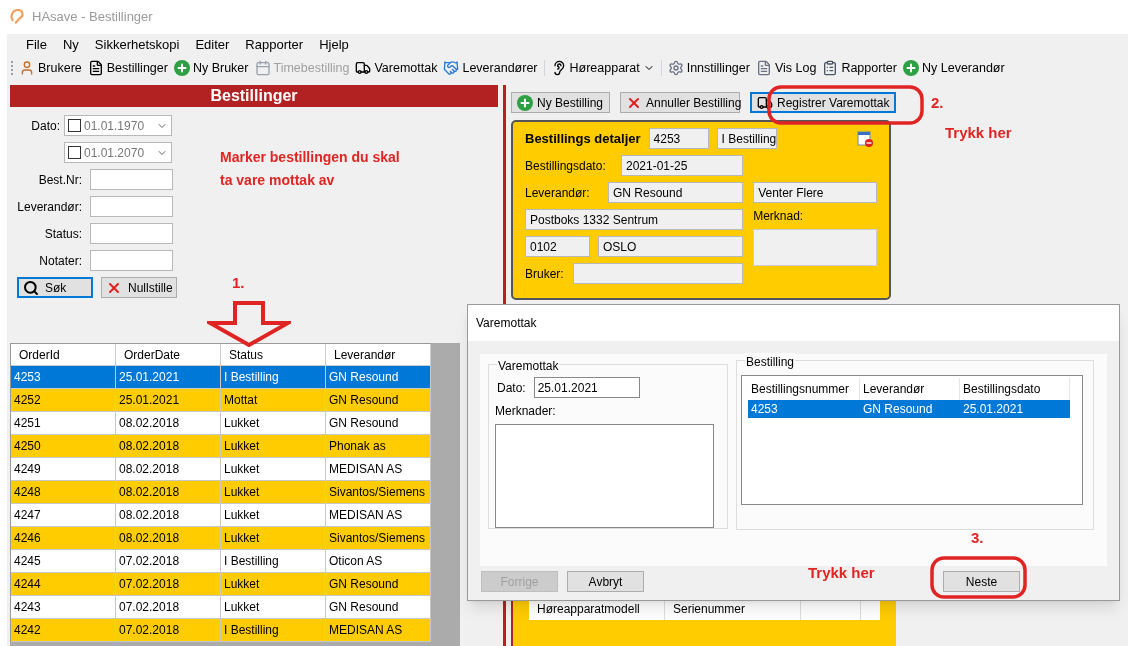 This screenshot has width=1128, height=646. What do you see at coordinates (605, 581) in the screenshot?
I see `dialog-button: Avbryt` at bounding box center [605, 581].